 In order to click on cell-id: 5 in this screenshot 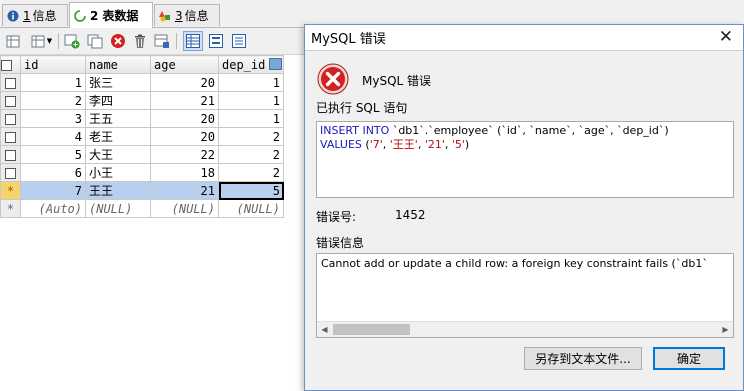, I will do `click(53, 154)`.